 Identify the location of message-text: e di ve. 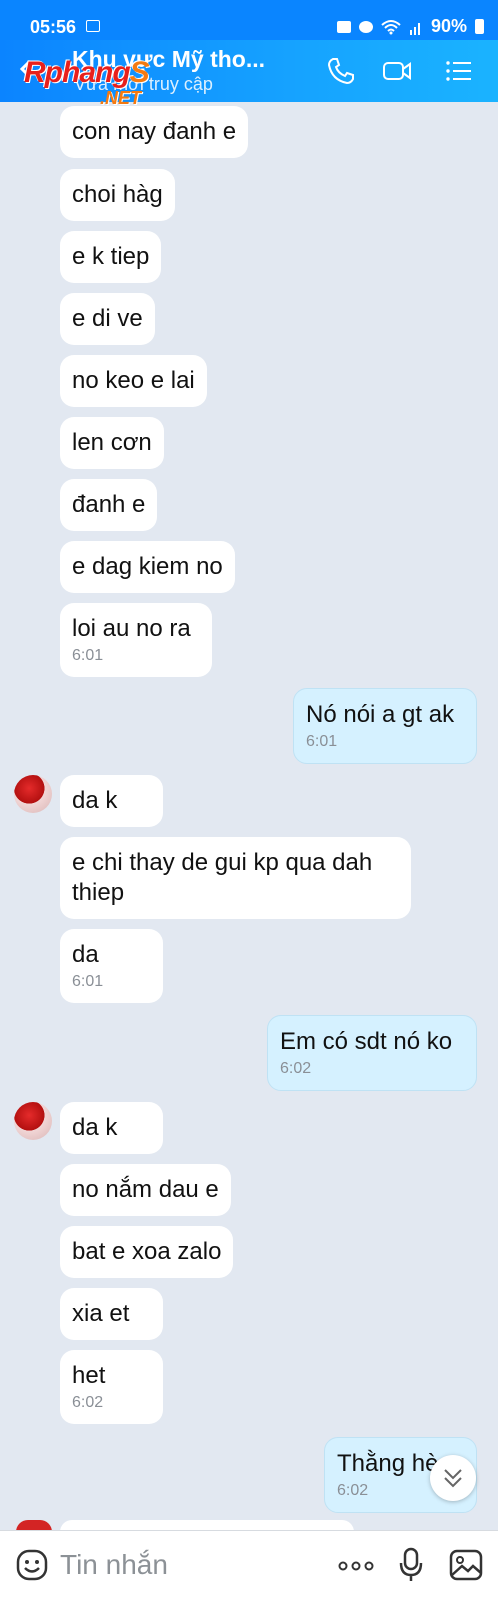
(107, 318).